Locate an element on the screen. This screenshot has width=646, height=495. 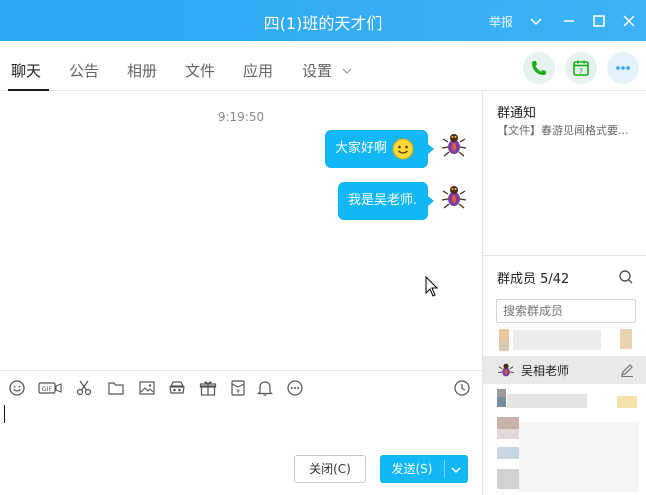
bell-icon is located at coordinates (265, 388).